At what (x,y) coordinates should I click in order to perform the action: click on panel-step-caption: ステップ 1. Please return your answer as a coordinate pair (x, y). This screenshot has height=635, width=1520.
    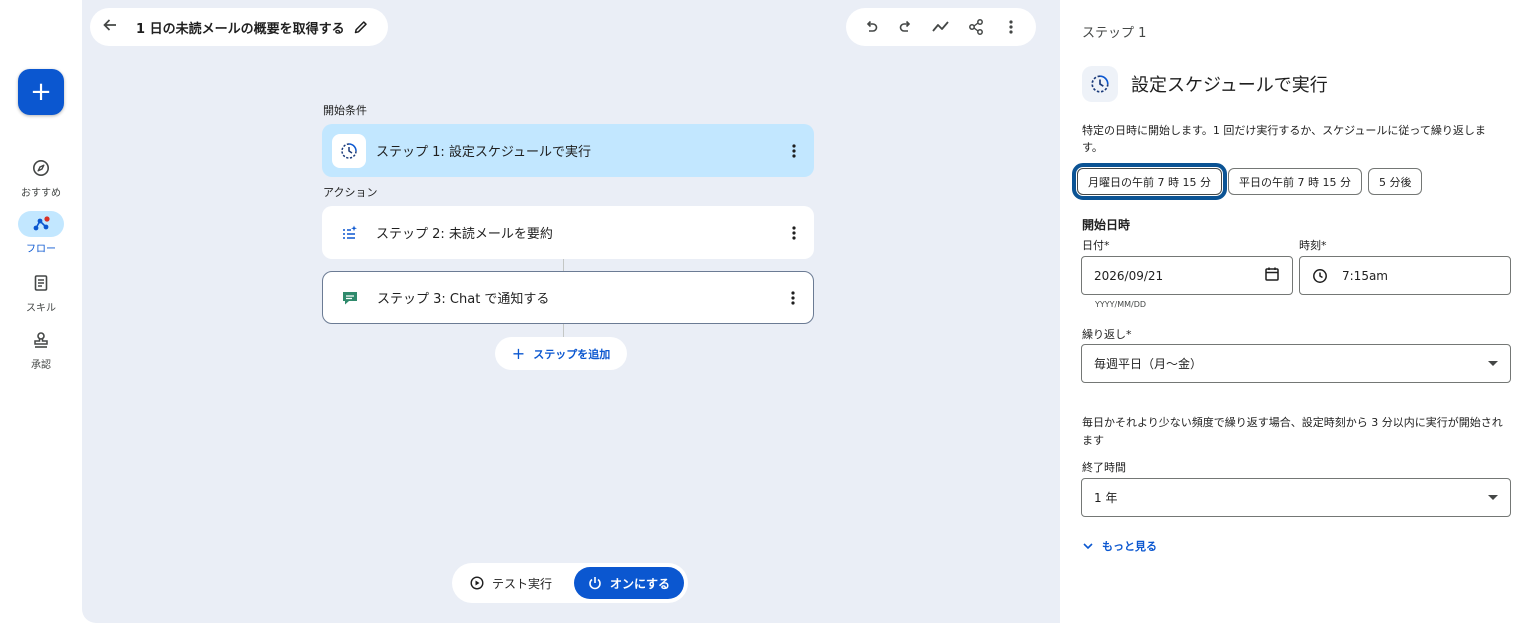
    Looking at the image, I should click on (1114, 33).